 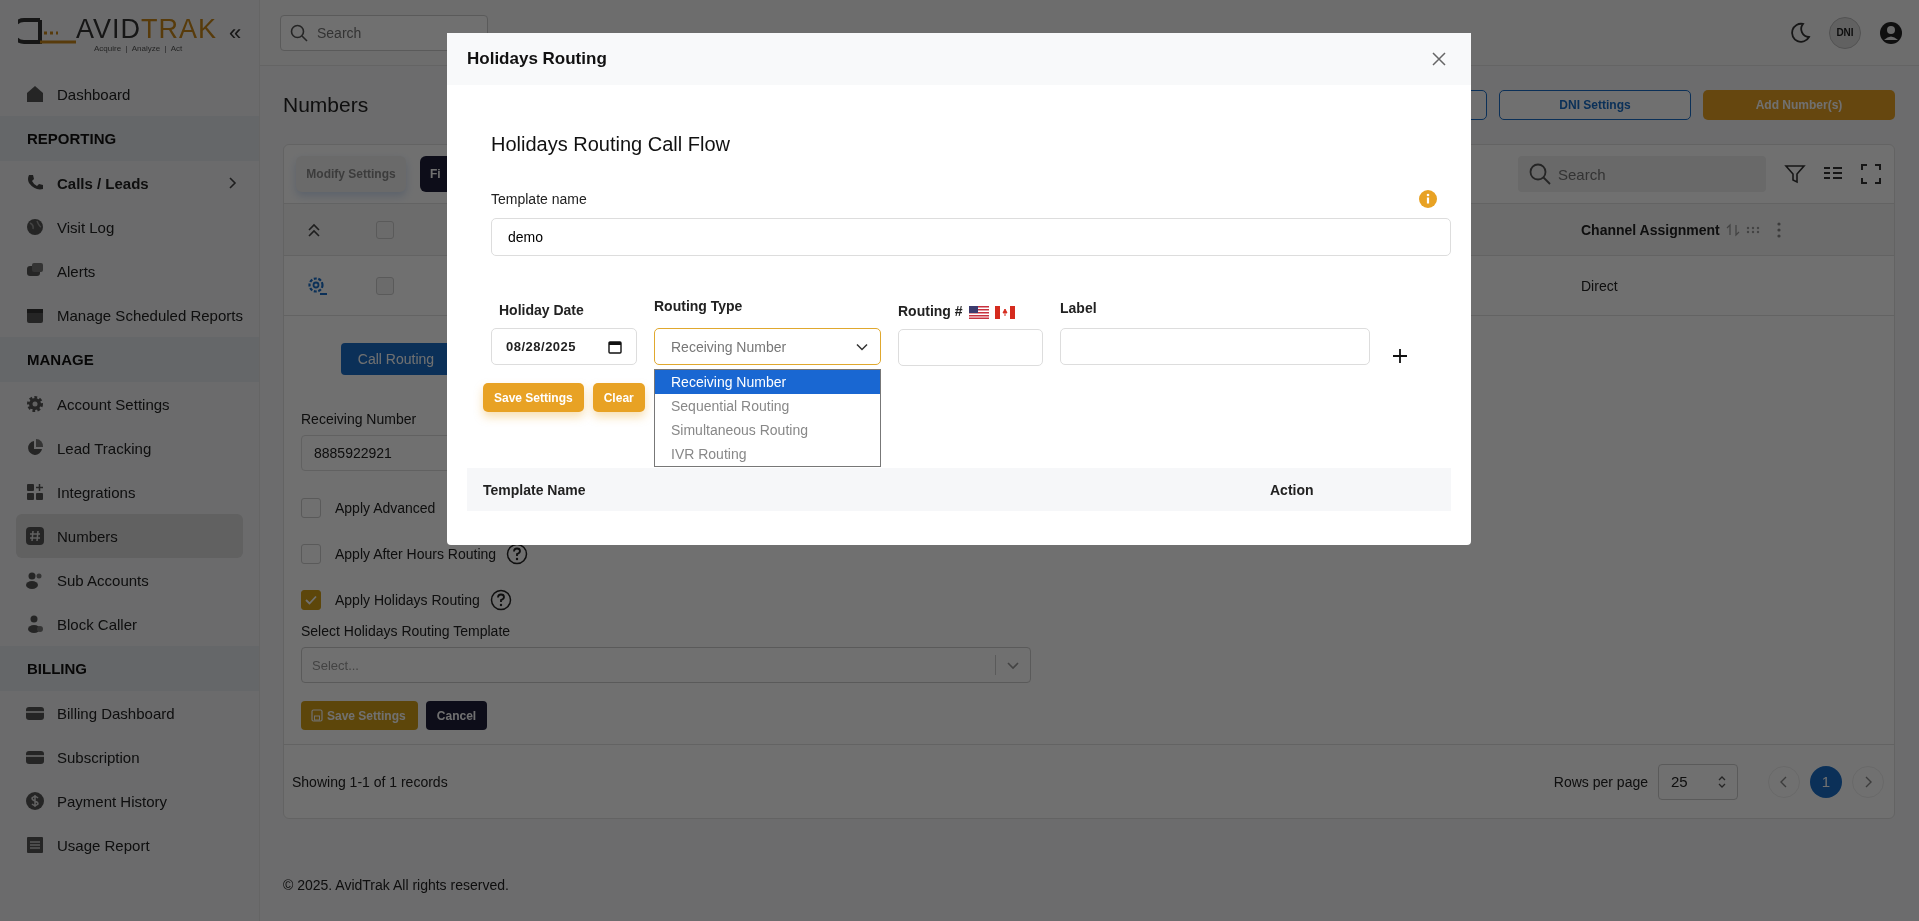 What do you see at coordinates (121, 271) in the screenshot?
I see `sidebar-item: Alerts` at bounding box center [121, 271].